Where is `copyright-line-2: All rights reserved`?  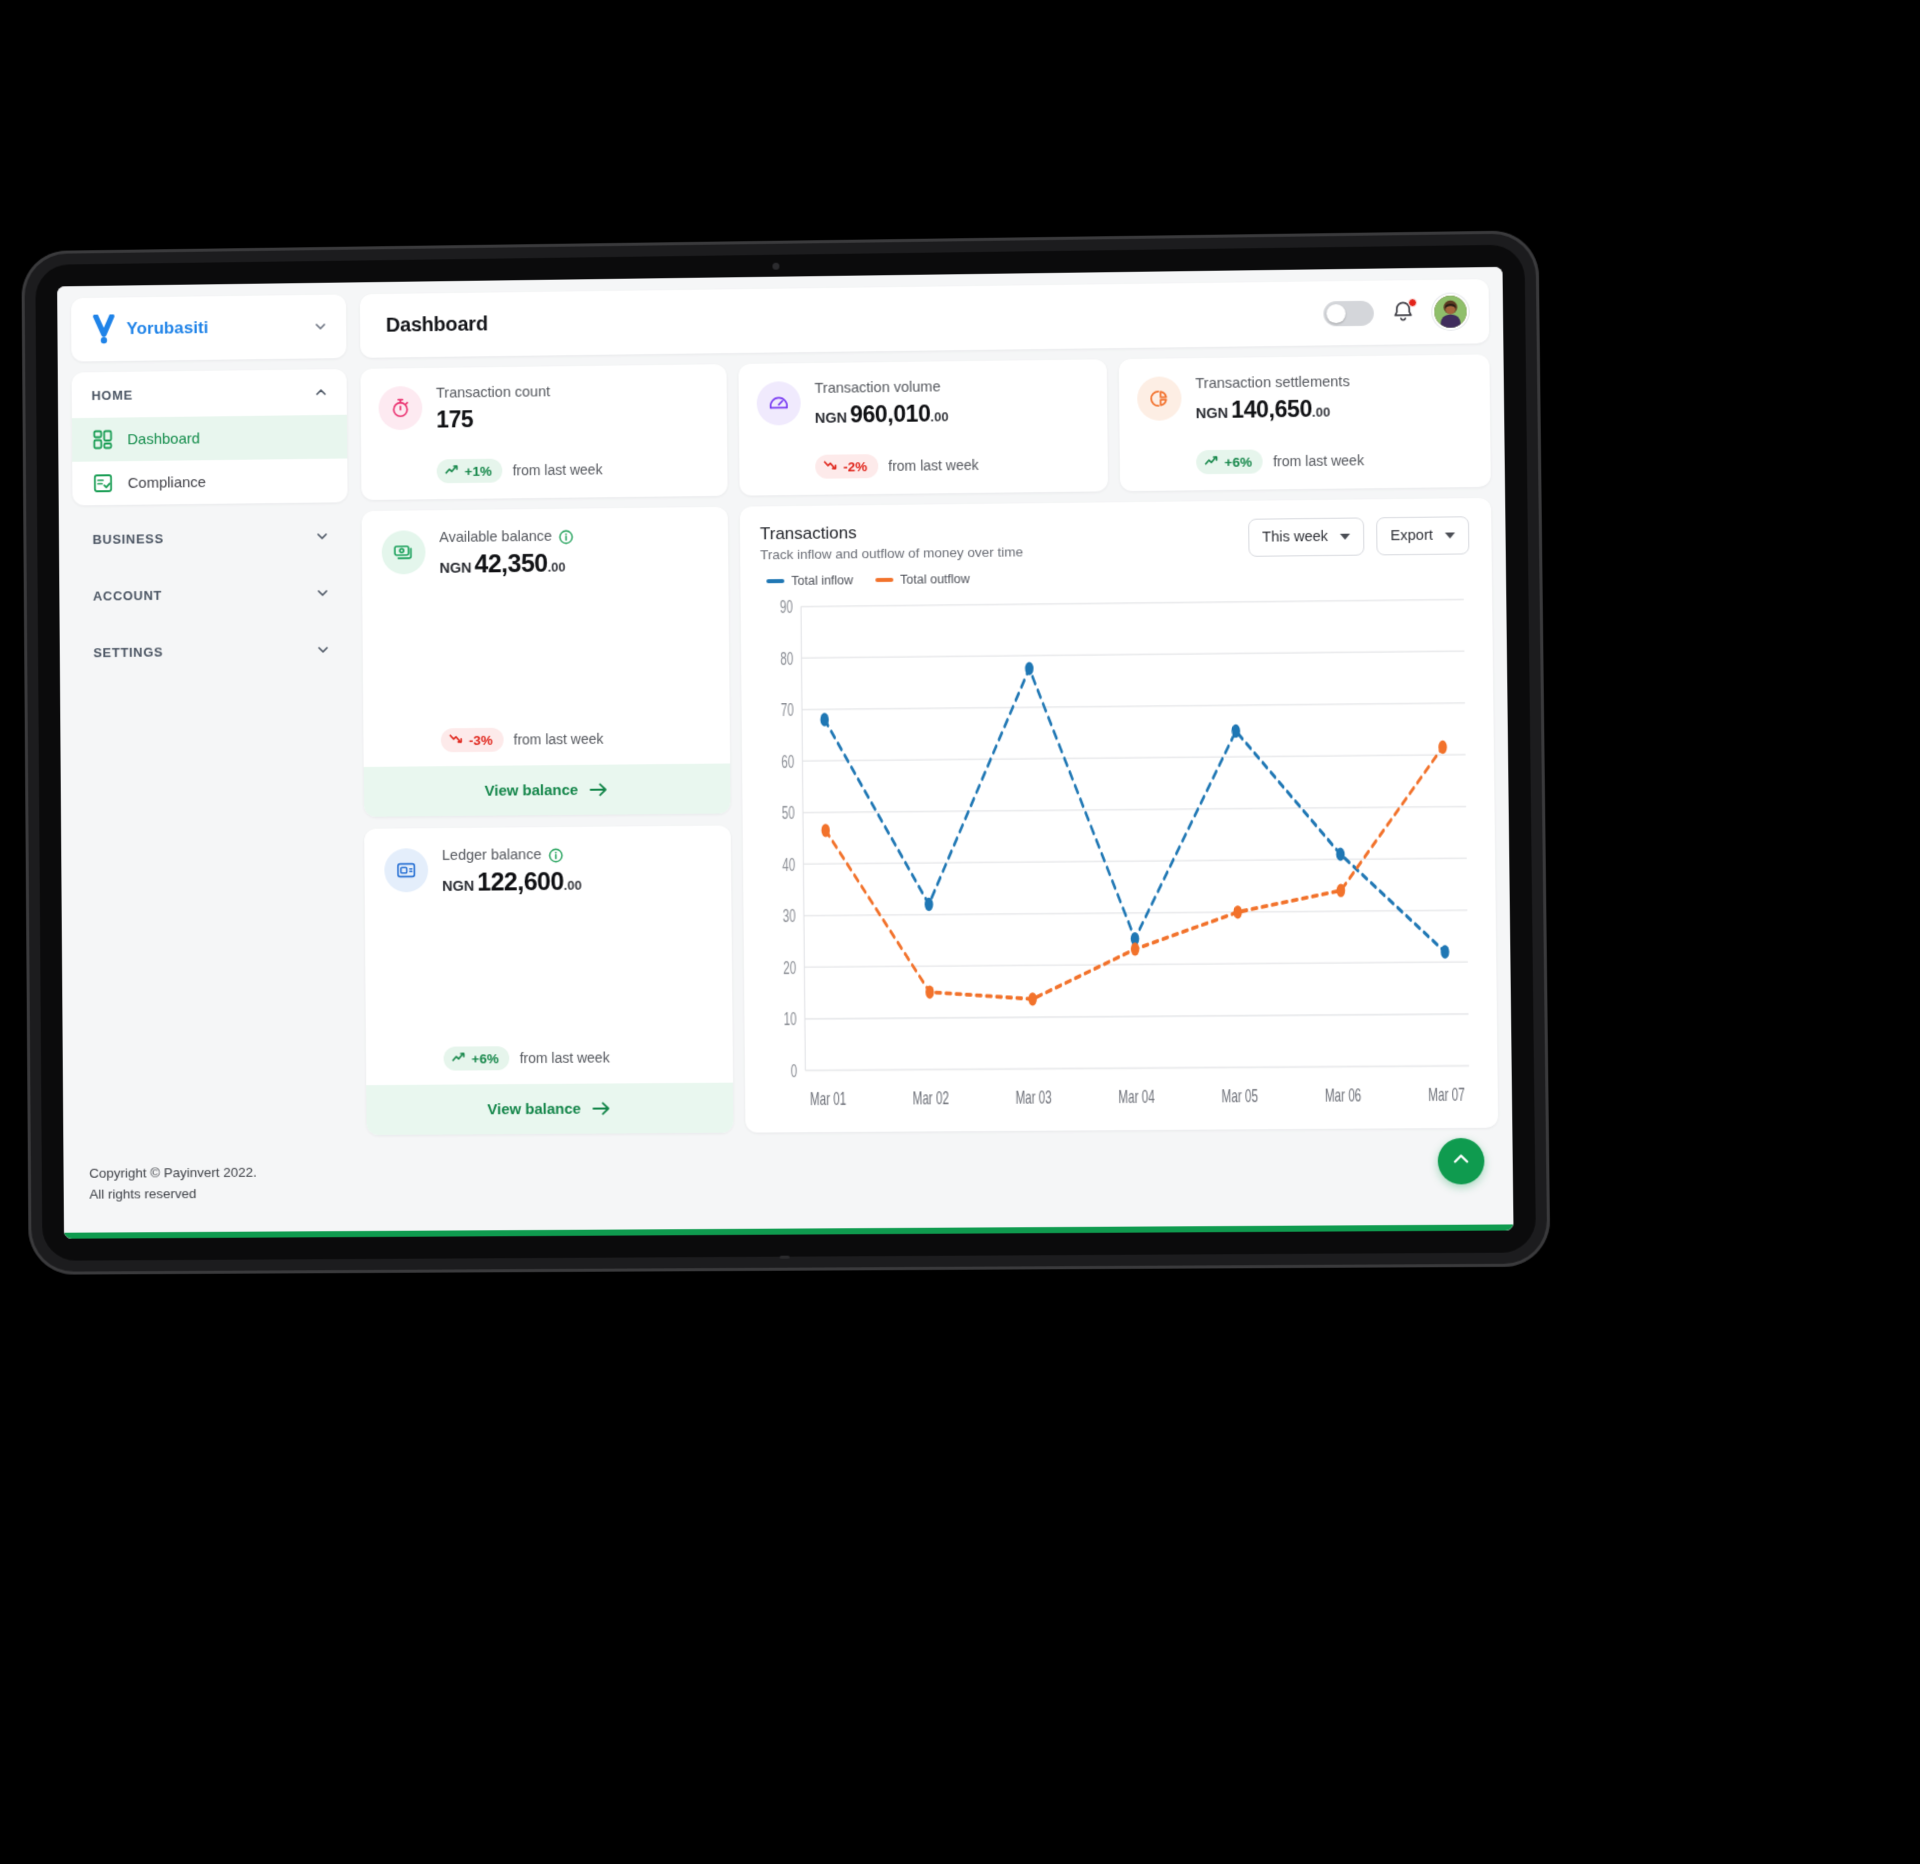 copyright-line-2: All rights reserved is located at coordinates (143, 1194).